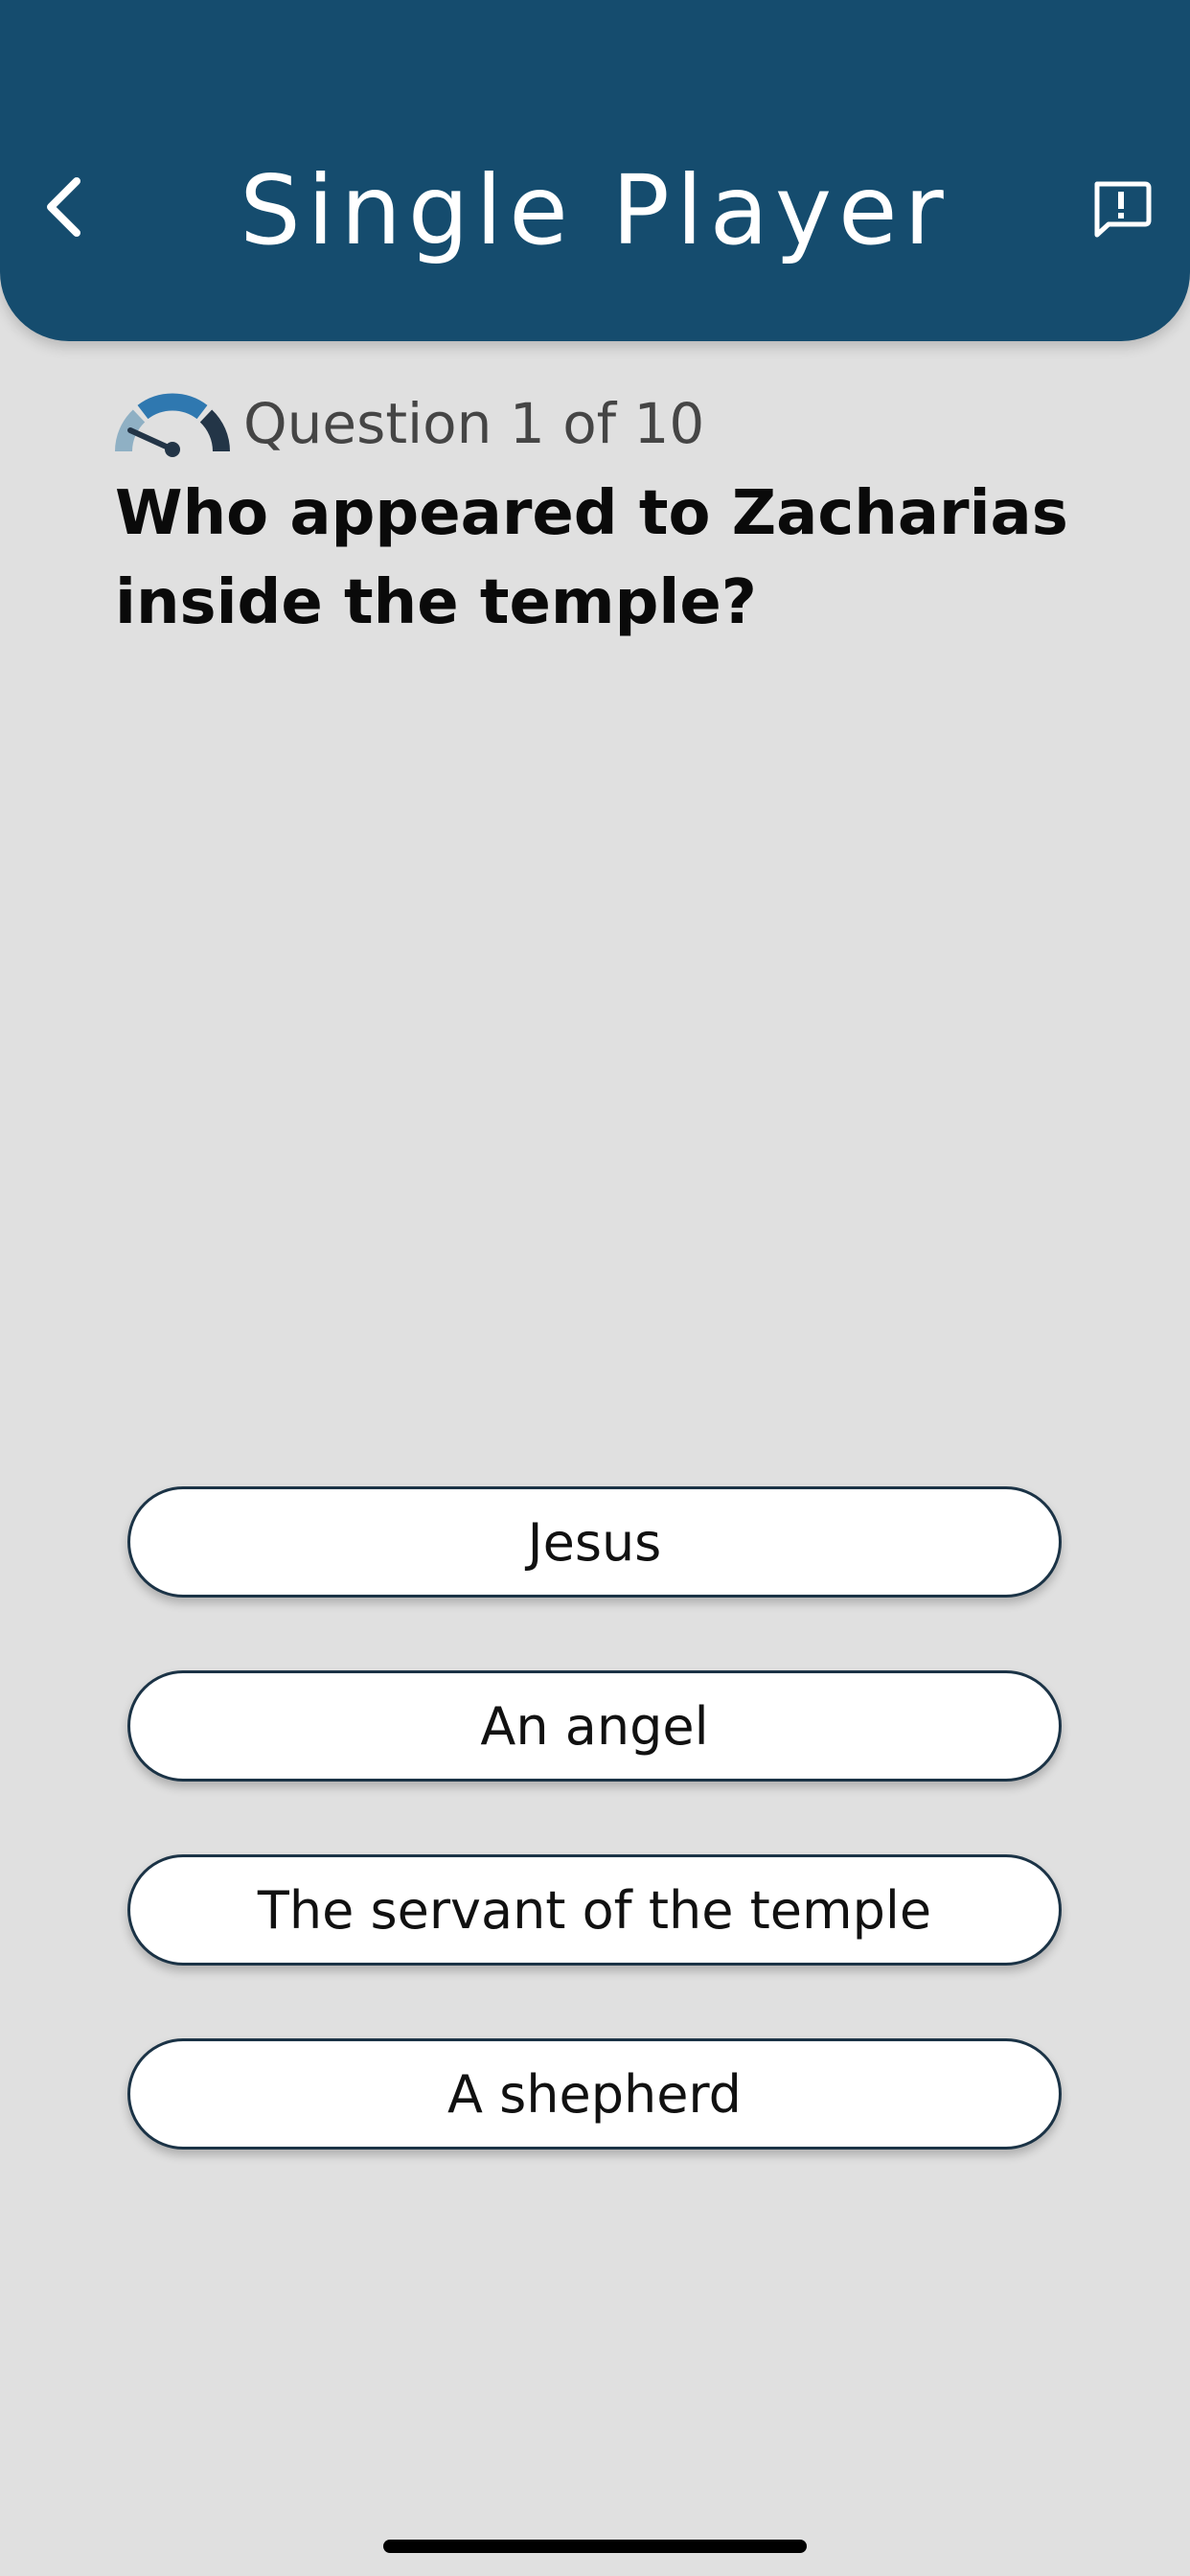  What do you see at coordinates (594, 1726) in the screenshot?
I see `answer-option-2: An angel` at bounding box center [594, 1726].